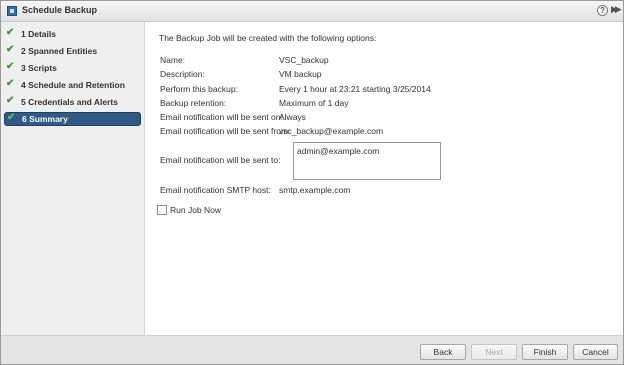 This screenshot has width=624, height=365. Describe the element at coordinates (220, 160) in the screenshot. I see `notify-to-label: Email notification will be sent to:` at that location.